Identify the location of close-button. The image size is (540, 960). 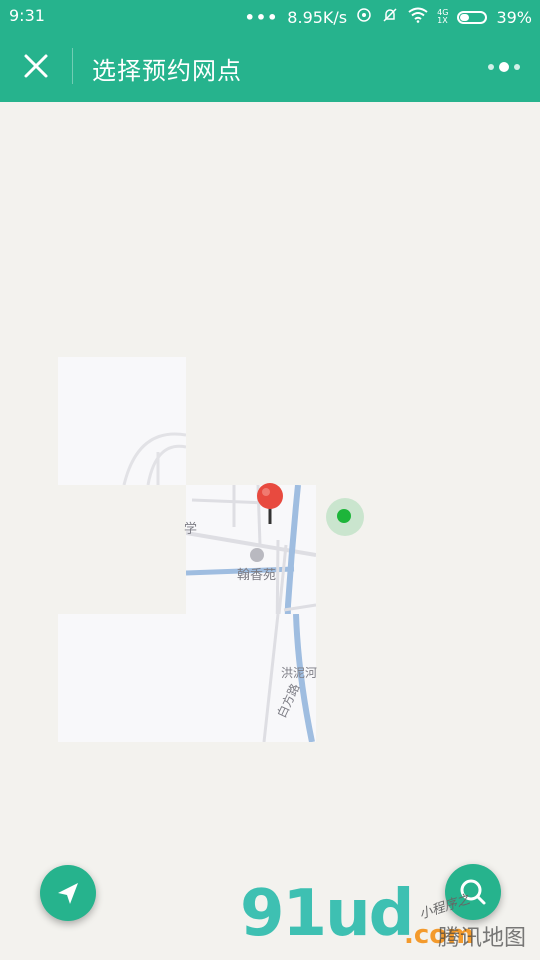
(36, 67).